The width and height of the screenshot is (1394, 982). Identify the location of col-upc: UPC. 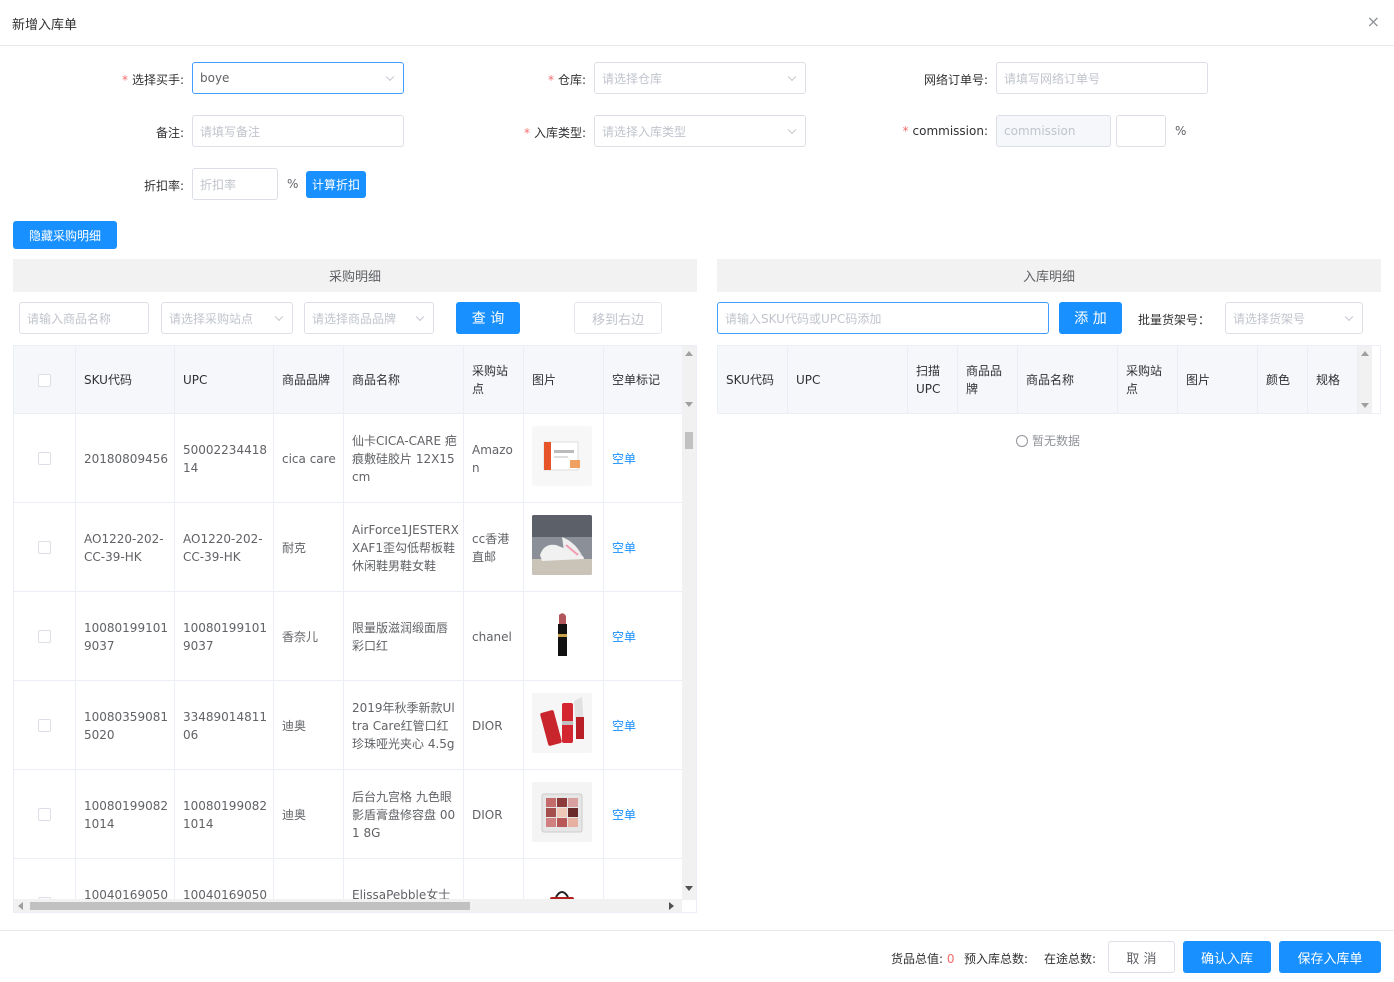
(848, 379).